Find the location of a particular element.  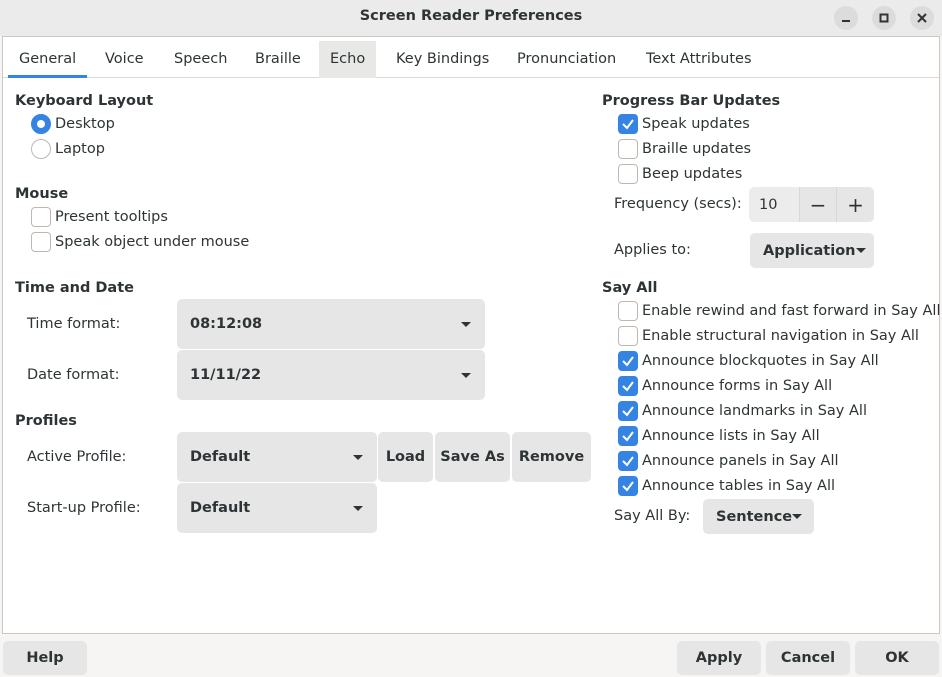

frequency-label: Frequency (secs): is located at coordinates (678, 204).